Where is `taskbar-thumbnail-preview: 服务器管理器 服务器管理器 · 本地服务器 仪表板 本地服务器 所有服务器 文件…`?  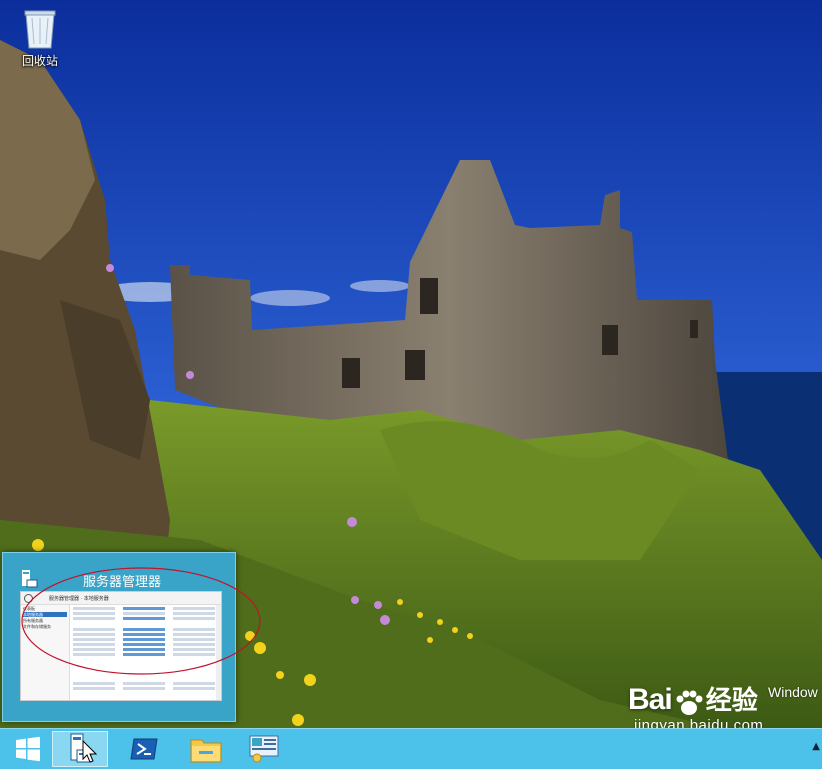 taskbar-thumbnail-preview: 服务器管理器 服务器管理器 · 本地服务器 仪表板 本地服务器 所有服务器 文件… is located at coordinates (131, 637).